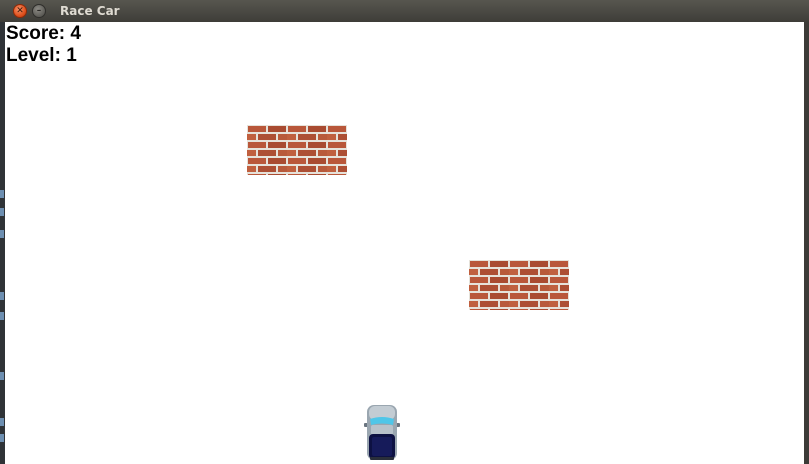 The width and height of the screenshot is (809, 464). I want to click on score-label: Score: 4, so click(43, 33).